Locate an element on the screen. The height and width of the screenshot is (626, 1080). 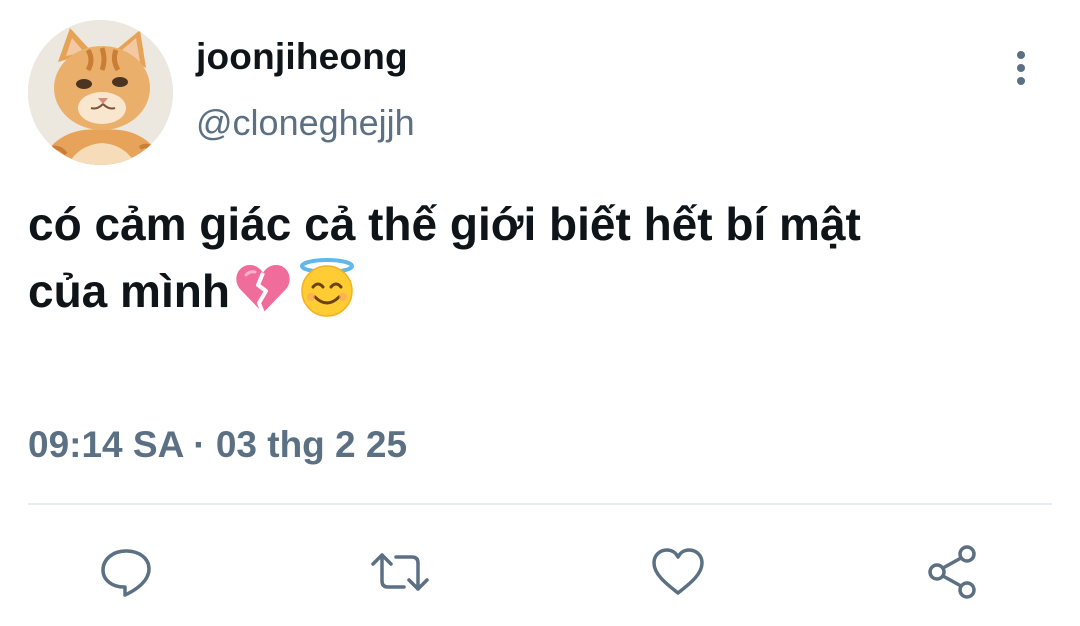
display-name: joonjiheong is located at coordinates (302, 57).